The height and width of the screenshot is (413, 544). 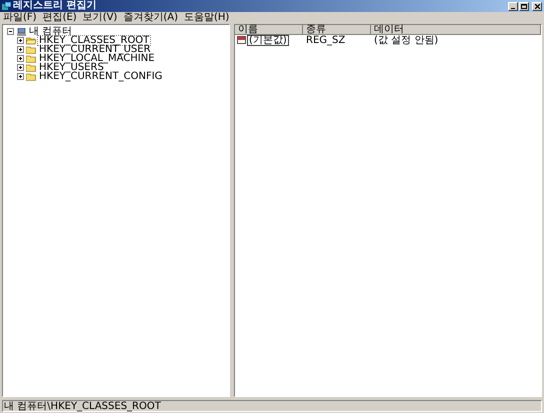 I want to click on collapse-icon, so click(x=10, y=31).